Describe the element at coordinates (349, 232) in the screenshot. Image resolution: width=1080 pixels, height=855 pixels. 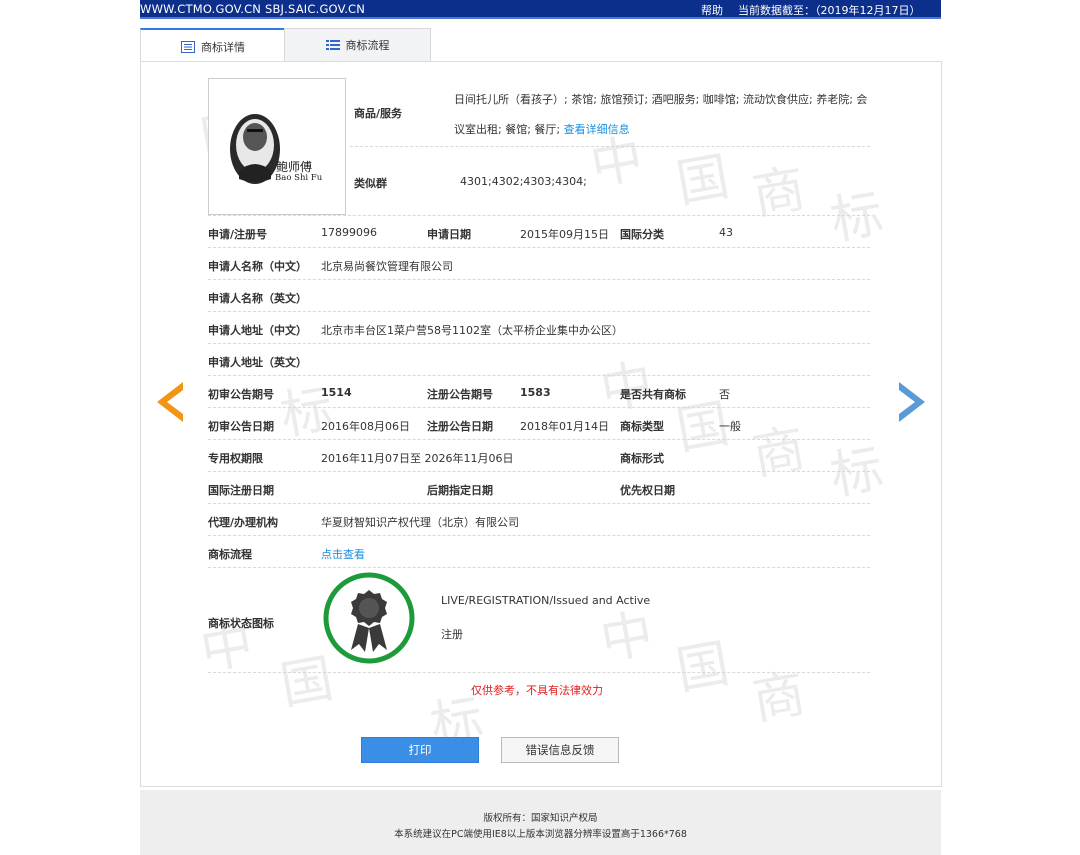
I see `reg-no-value: 17899096` at that location.